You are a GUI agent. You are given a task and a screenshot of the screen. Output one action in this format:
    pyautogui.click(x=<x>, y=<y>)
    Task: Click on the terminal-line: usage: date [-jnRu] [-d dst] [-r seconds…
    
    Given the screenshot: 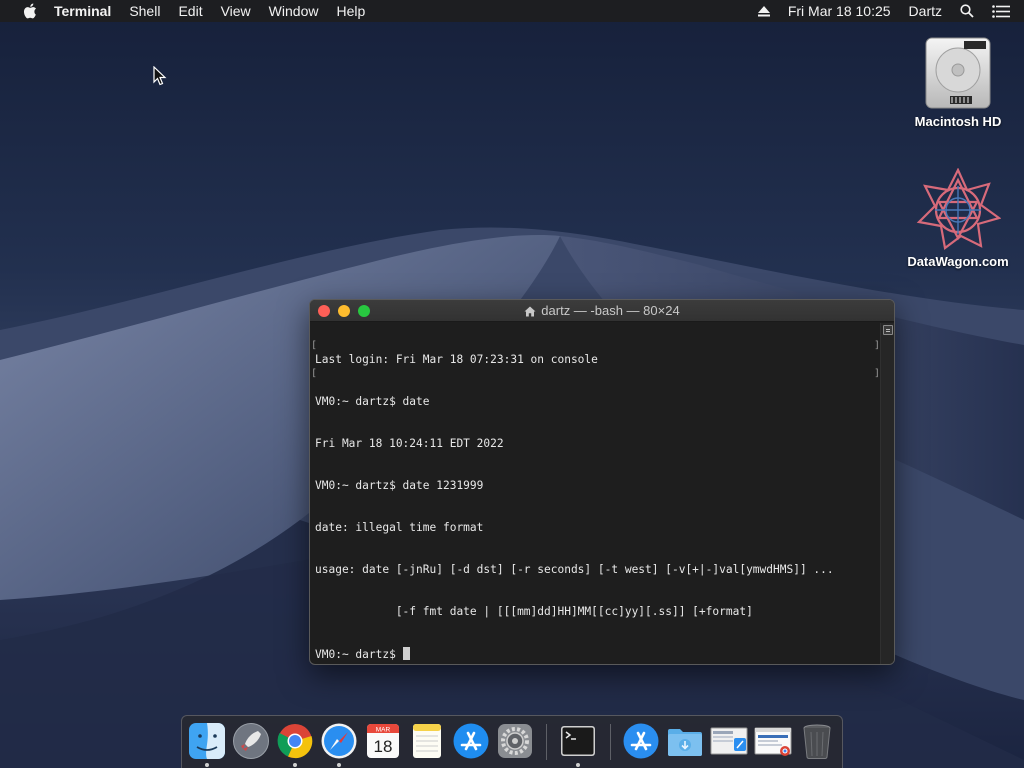 What is the action you would take?
    pyautogui.click(x=574, y=569)
    